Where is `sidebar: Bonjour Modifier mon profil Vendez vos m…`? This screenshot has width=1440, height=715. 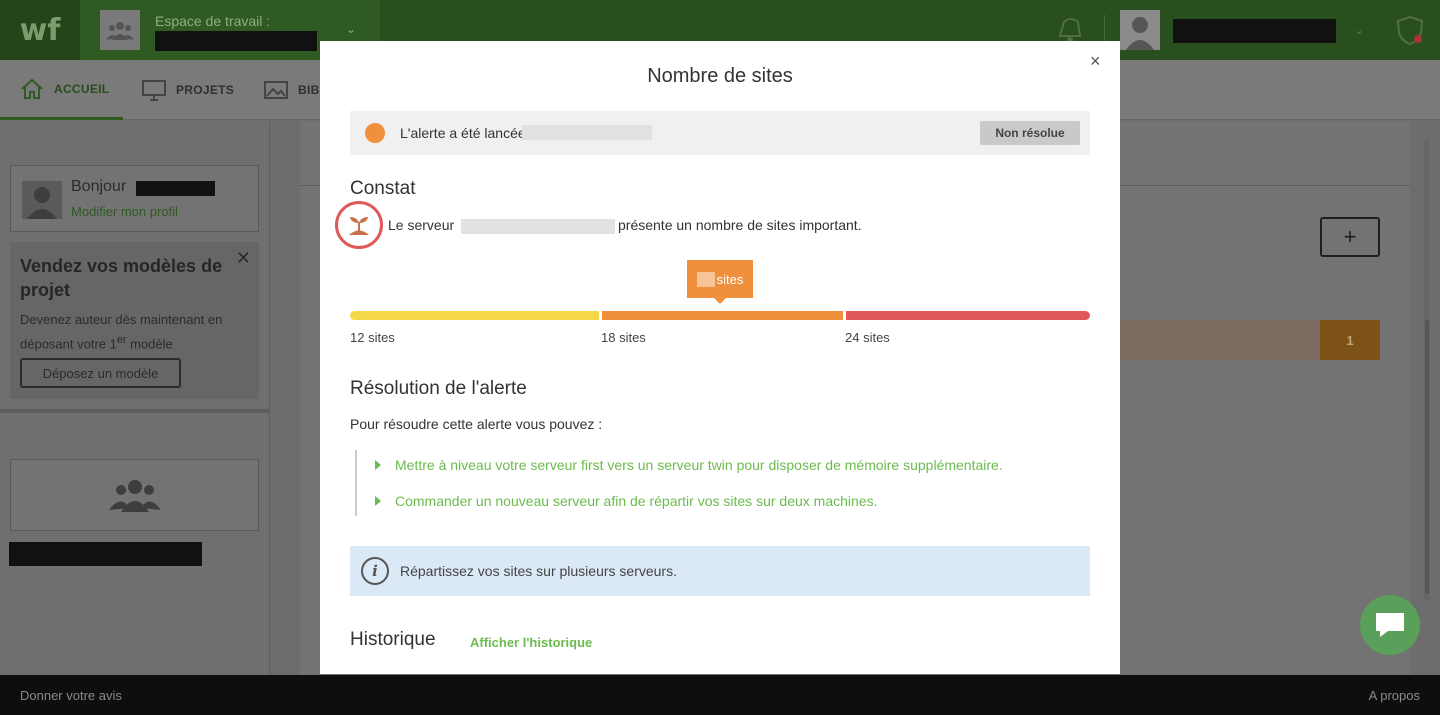 sidebar: Bonjour Modifier mon profil Vendez vos m… is located at coordinates (135, 398).